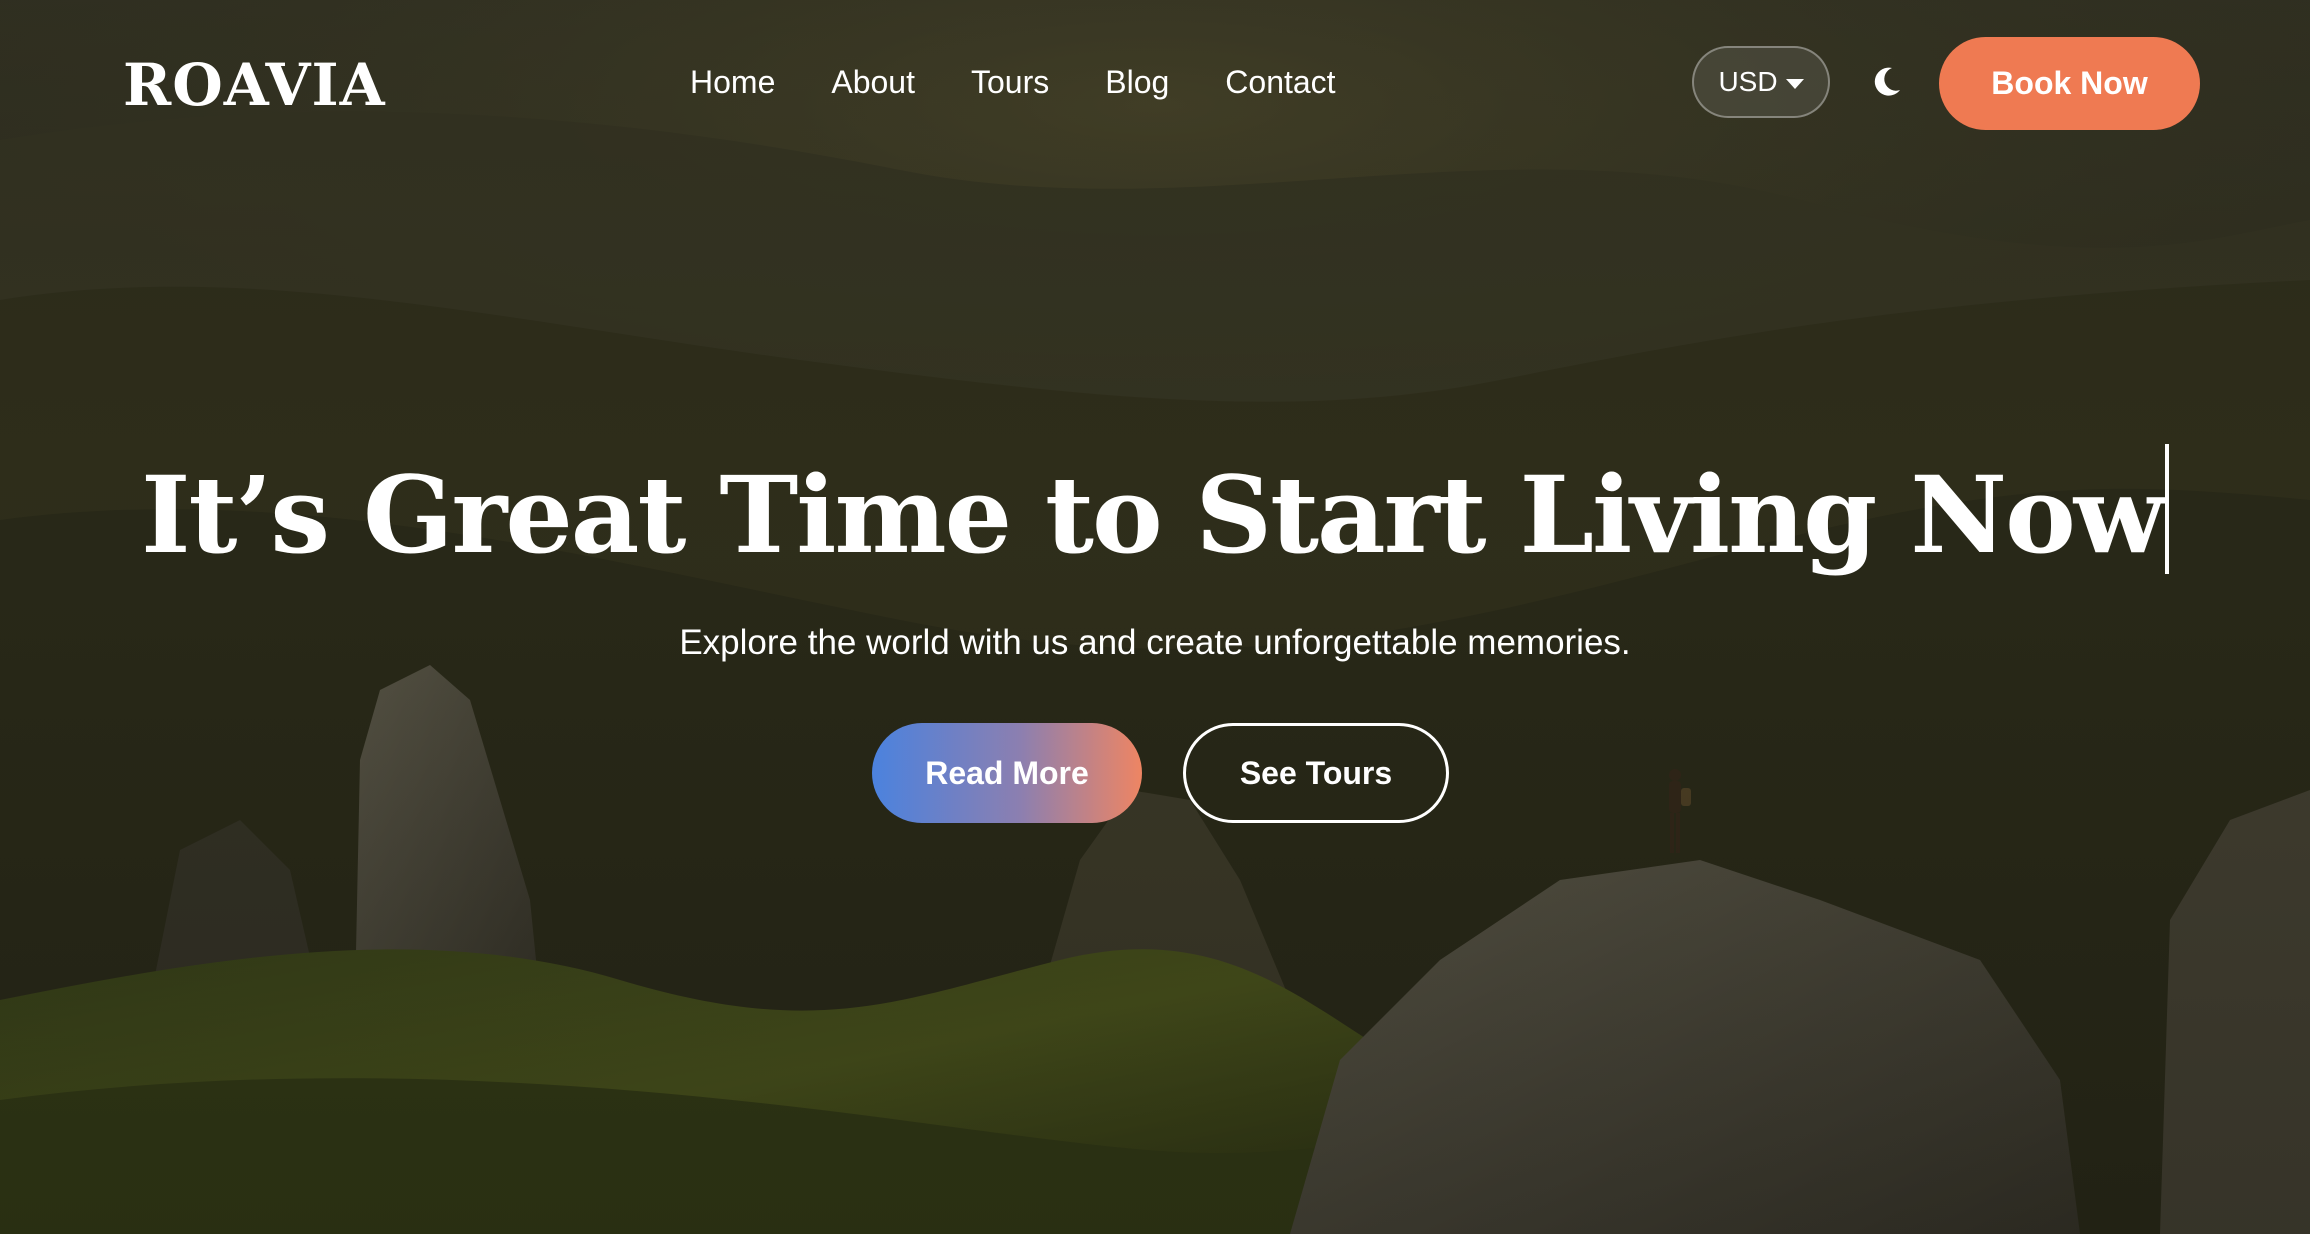 Image resolution: width=2310 pixels, height=1234 pixels. Describe the element at coordinates (1152, 514) in the screenshot. I see `hero-headline-text: It’s Great Time to Start Living Now` at that location.